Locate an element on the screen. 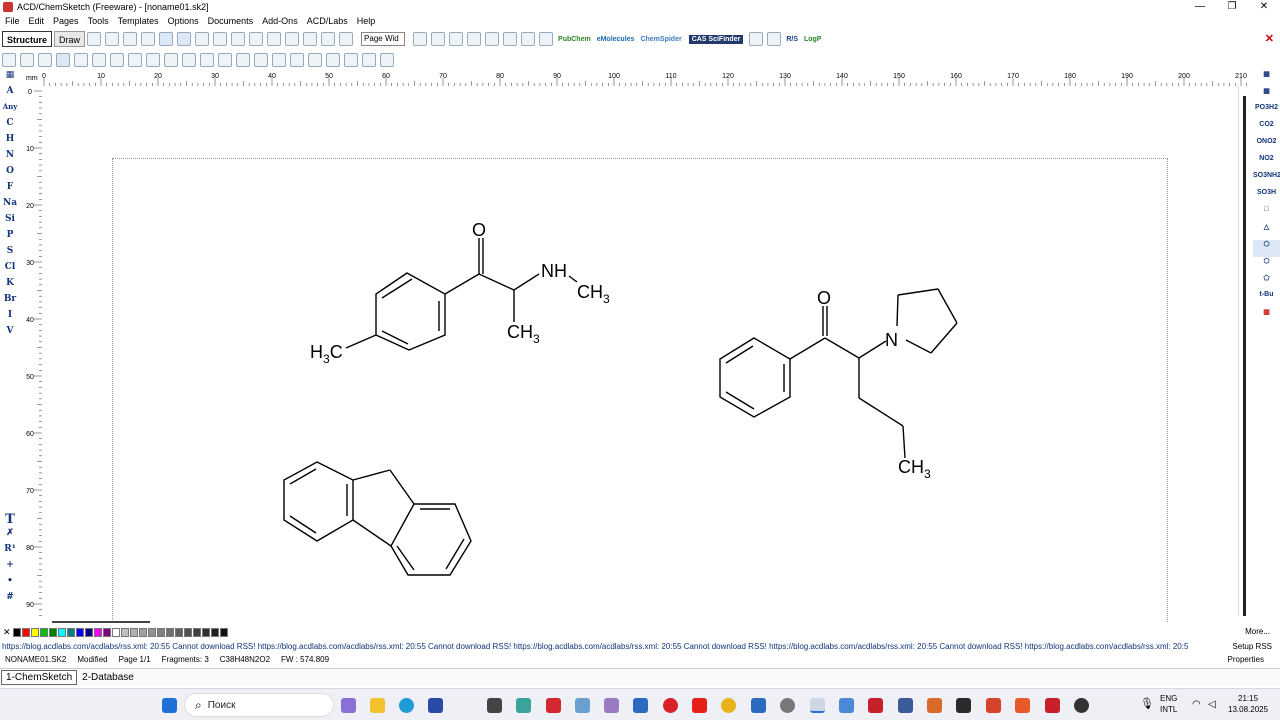 Image resolution: width=1280 pixels, height=720 pixels. windows-start-icon is located at coordinates (169, 705).